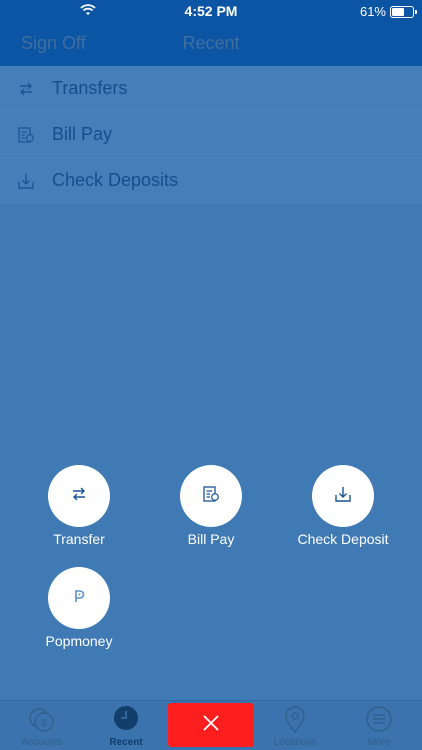  I want to click on check-deposit-action-label: Check Deposit, so click(343, 539).